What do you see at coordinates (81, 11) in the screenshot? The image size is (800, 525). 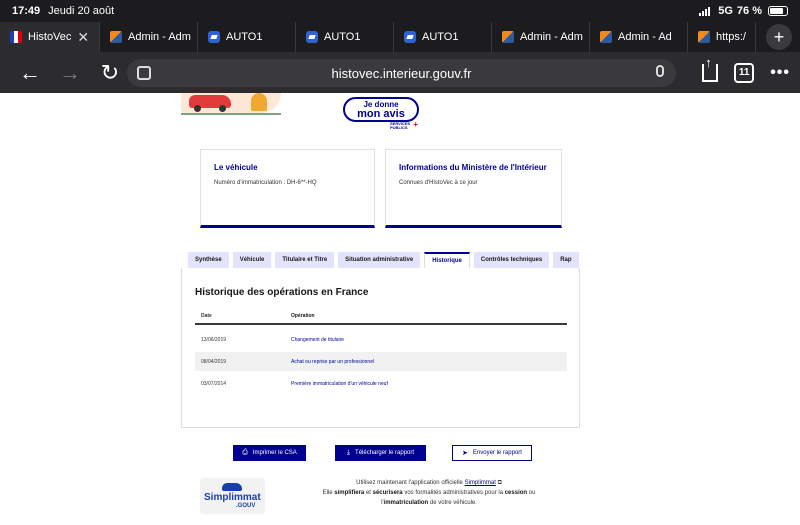 I see `status-date: Jeudi 20 août` at bounding box center [81, 11].